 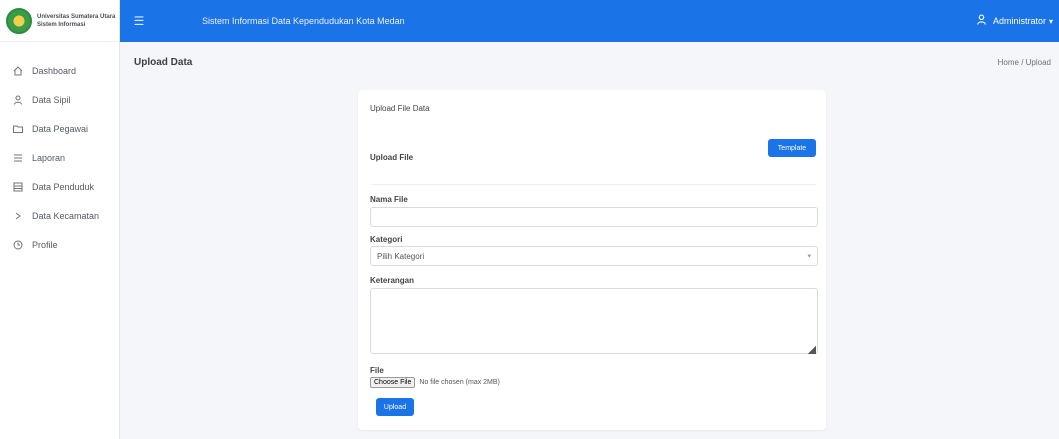 I want to click on page-title: Upload Data, so click(x=163, y=62).